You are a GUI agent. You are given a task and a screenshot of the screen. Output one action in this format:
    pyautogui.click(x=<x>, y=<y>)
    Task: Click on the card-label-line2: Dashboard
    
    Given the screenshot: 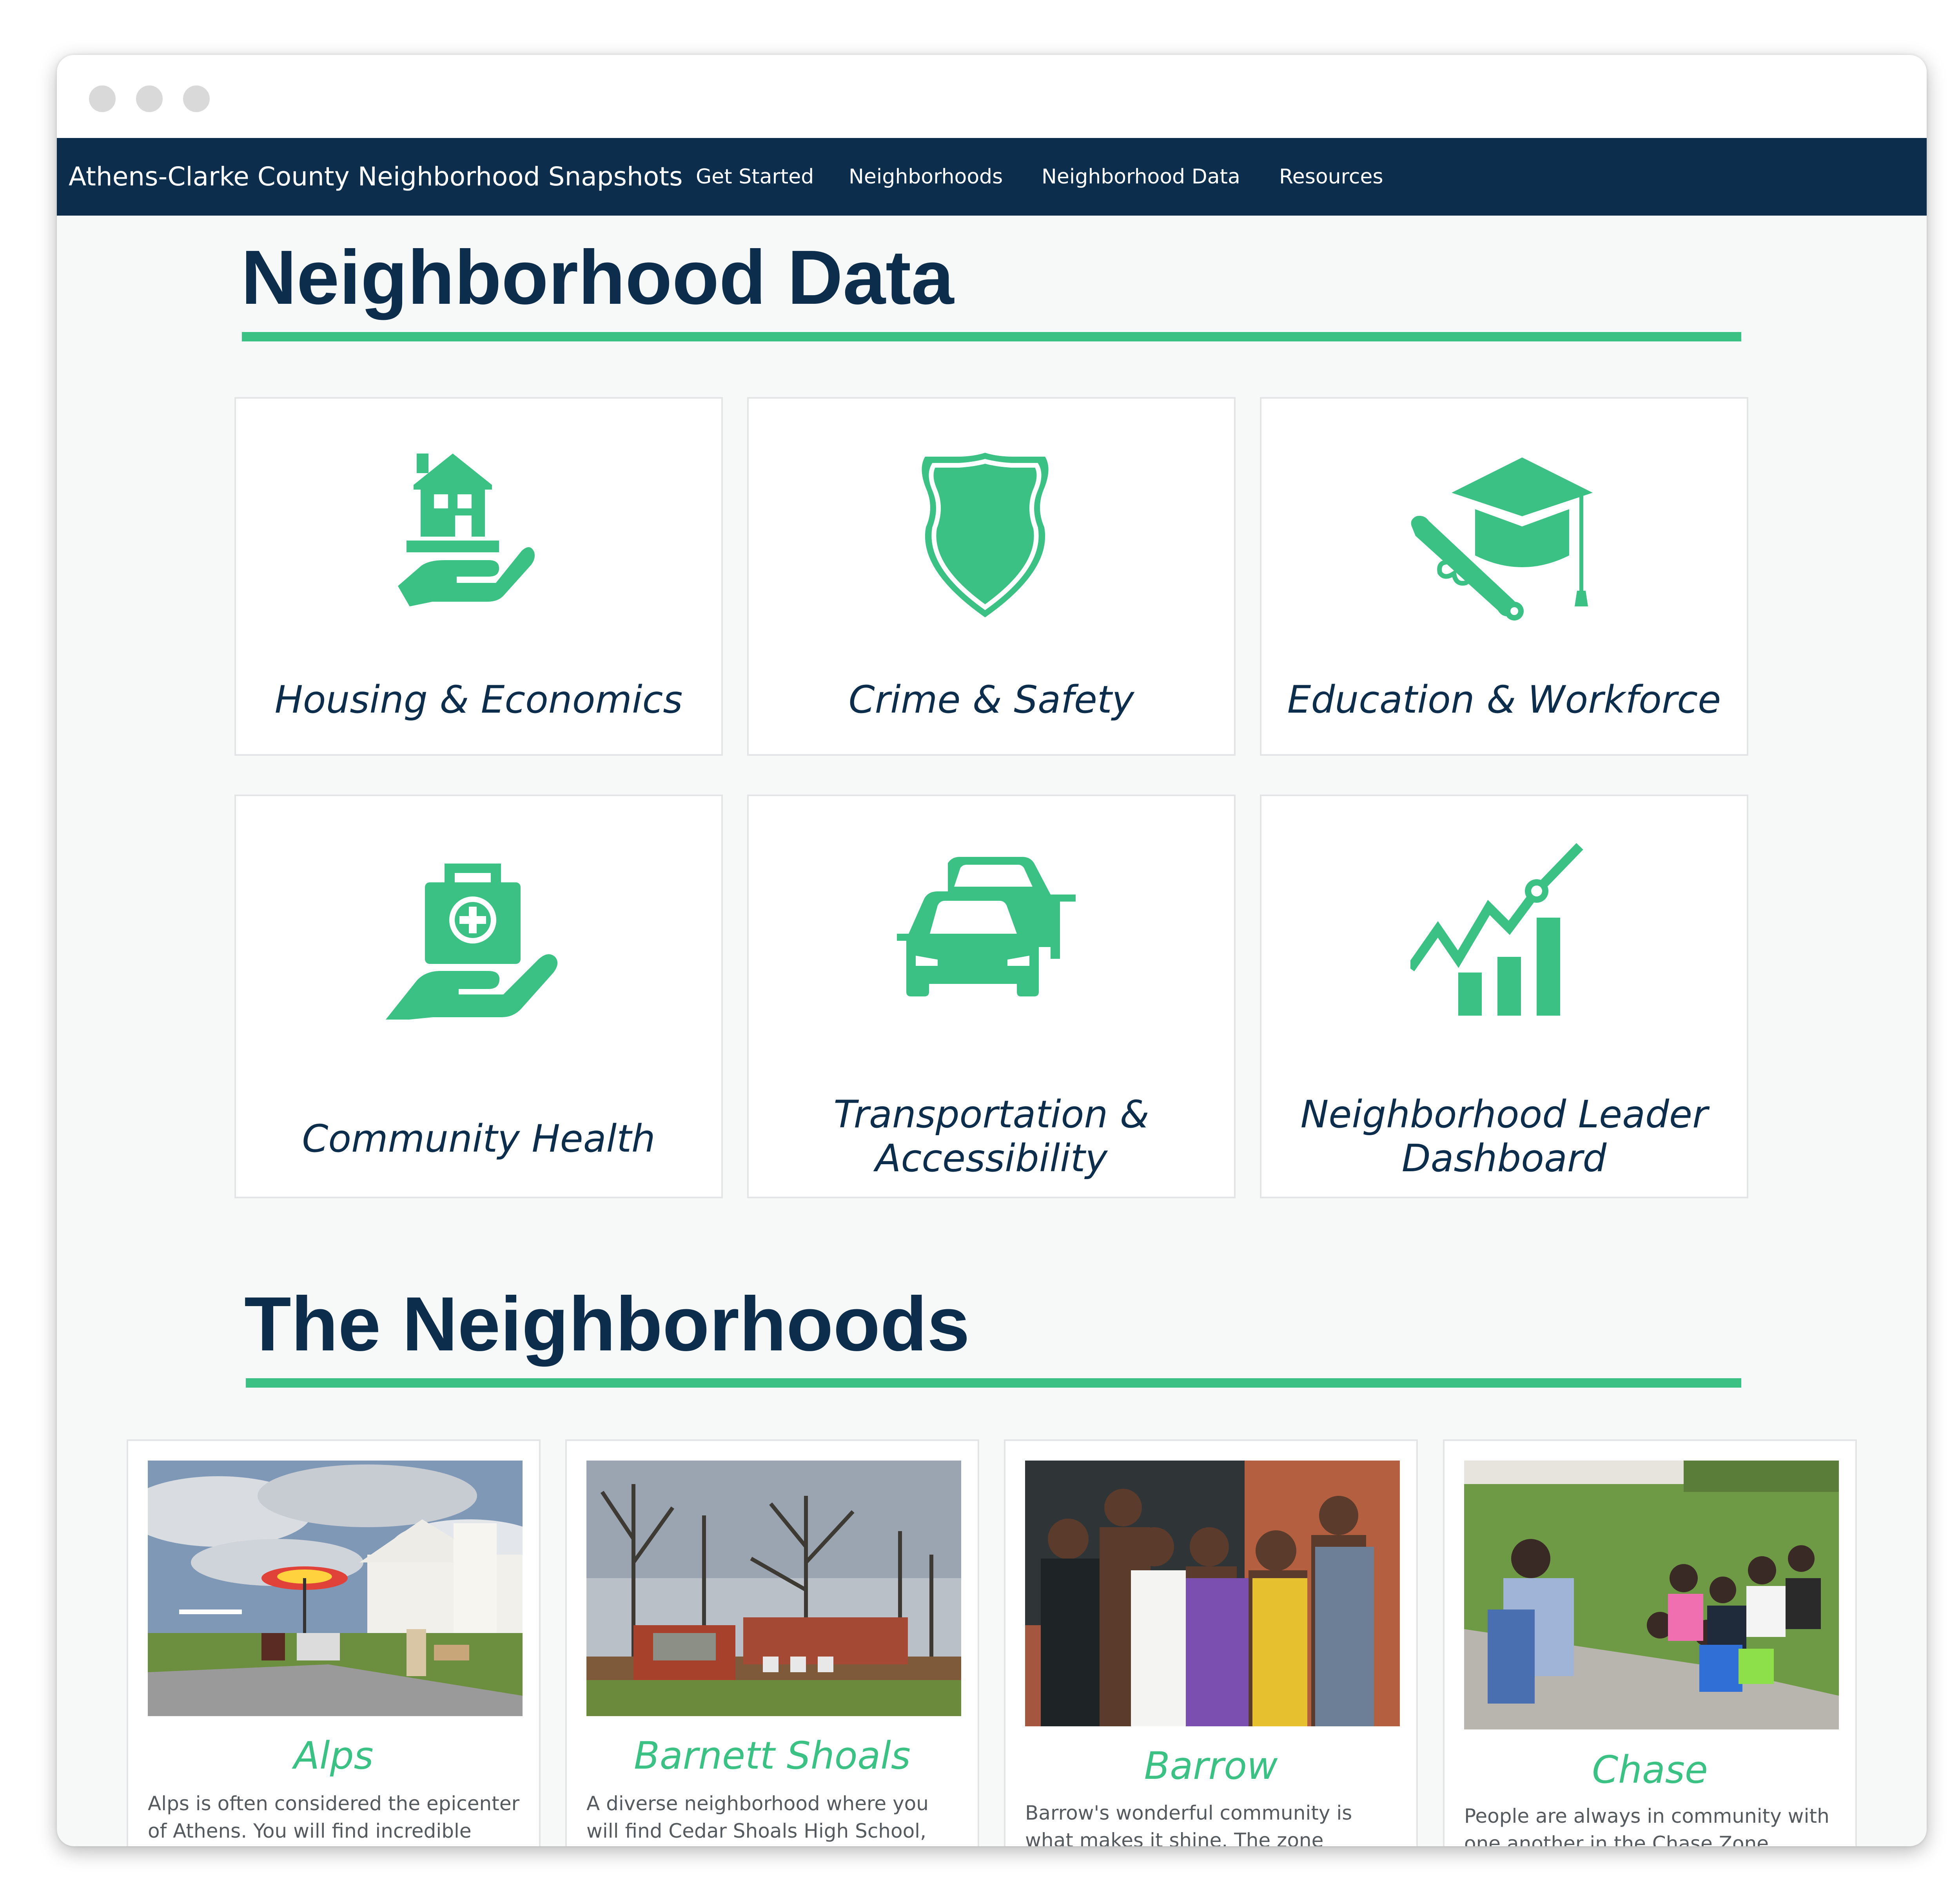 What is the action you would take?
    pyautogui.click(x=1504, y=1158)
    